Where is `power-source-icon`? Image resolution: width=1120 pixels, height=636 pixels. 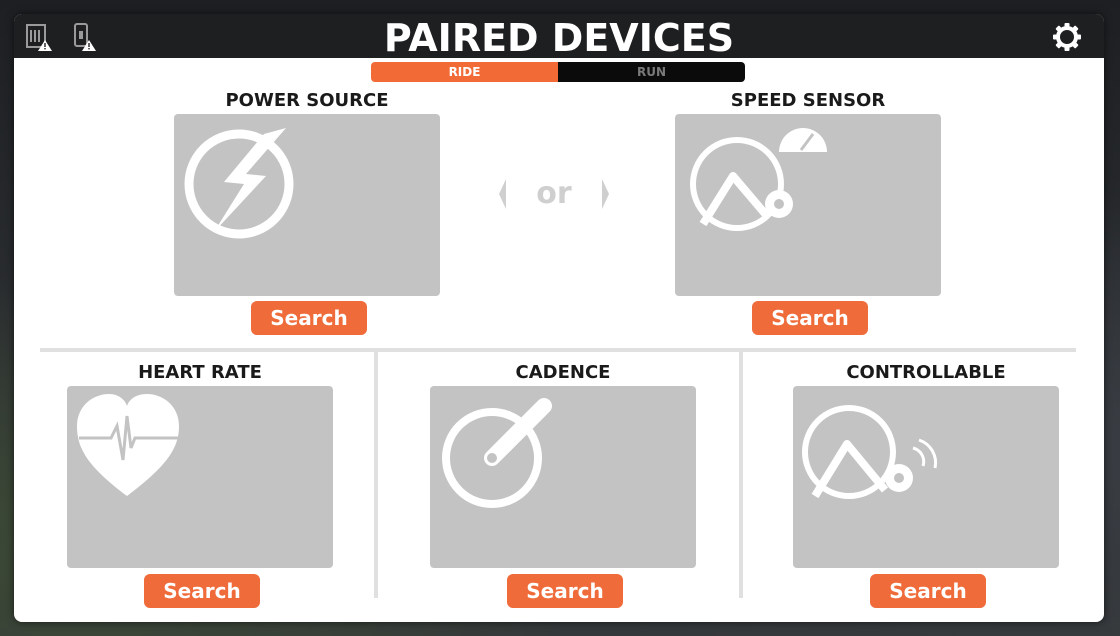 power-source-icon is located at coordinates (239, 183).